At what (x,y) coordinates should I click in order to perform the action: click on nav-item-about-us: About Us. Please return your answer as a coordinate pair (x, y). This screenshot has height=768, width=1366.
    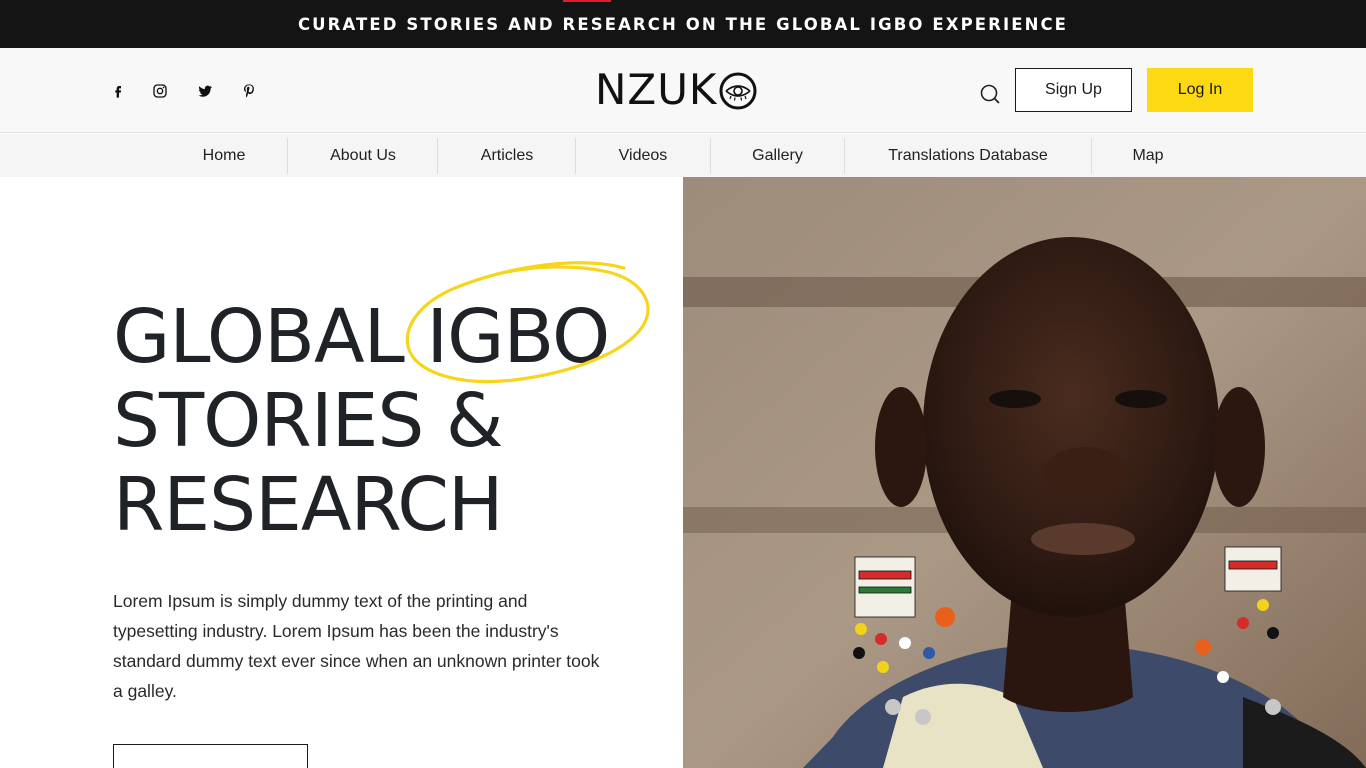
    Looking at the image, I should click on (363, 155).